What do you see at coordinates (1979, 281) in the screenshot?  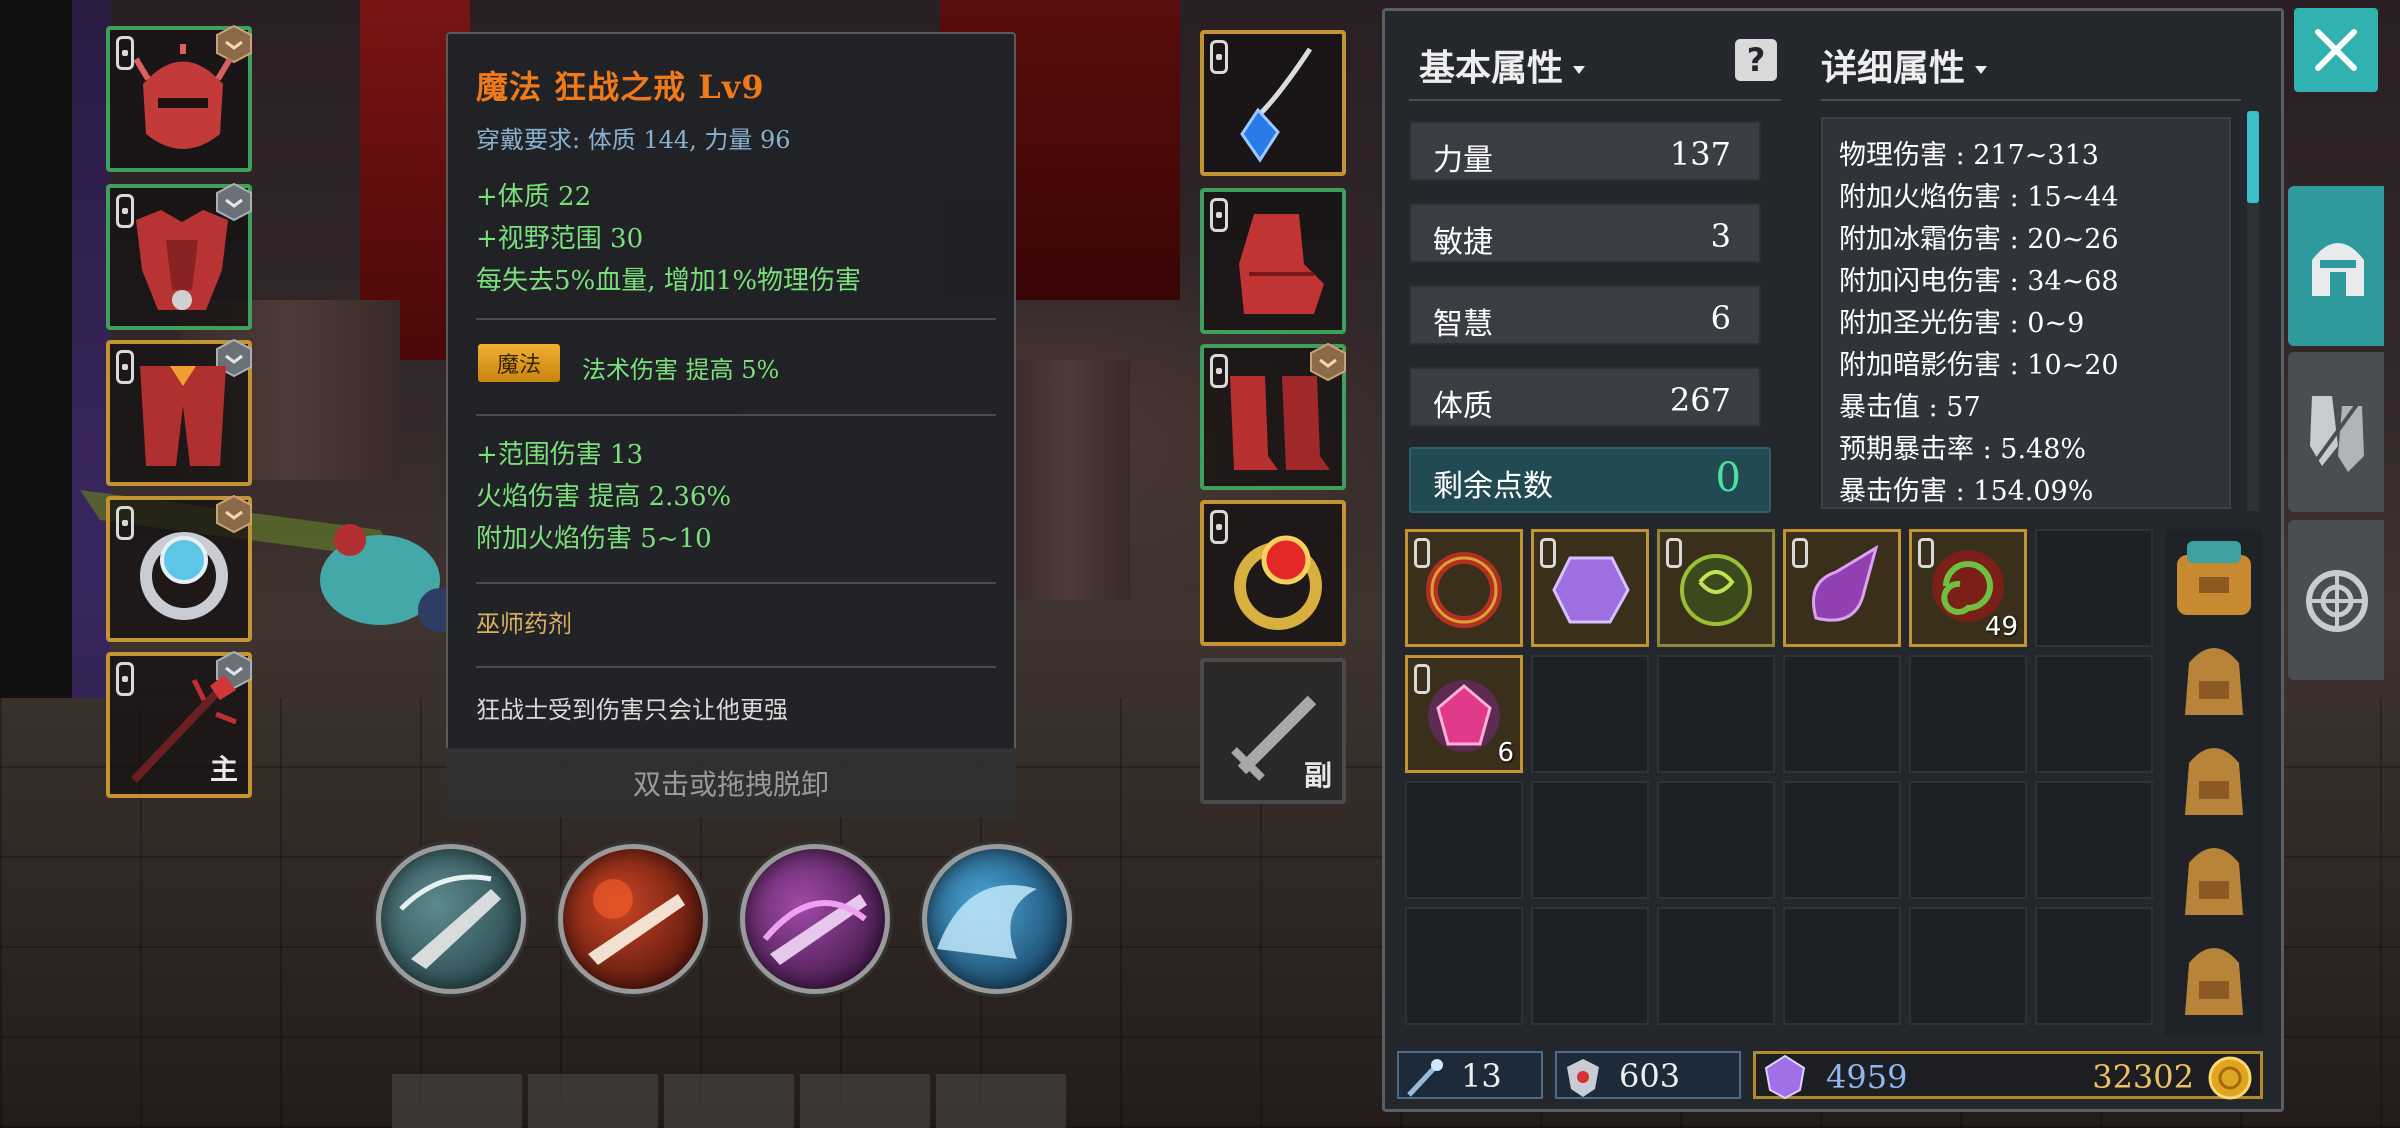 I see `detail-stat: 附加闪电伤害 : 34~68` at bounding box center [1979, 281].